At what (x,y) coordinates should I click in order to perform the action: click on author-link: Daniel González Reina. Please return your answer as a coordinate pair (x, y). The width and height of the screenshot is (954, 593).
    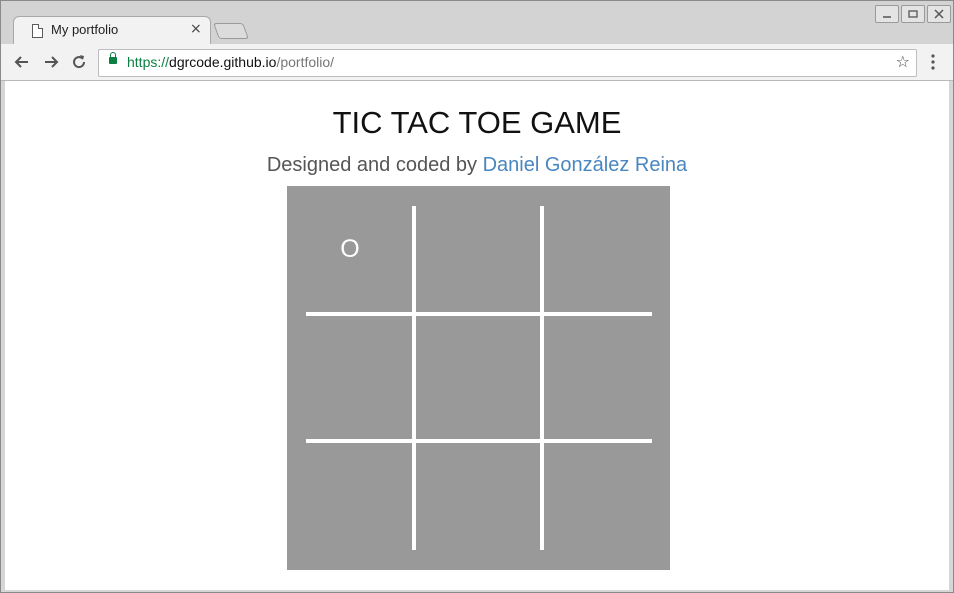
    Looking at the image, I should click on (585, 165).